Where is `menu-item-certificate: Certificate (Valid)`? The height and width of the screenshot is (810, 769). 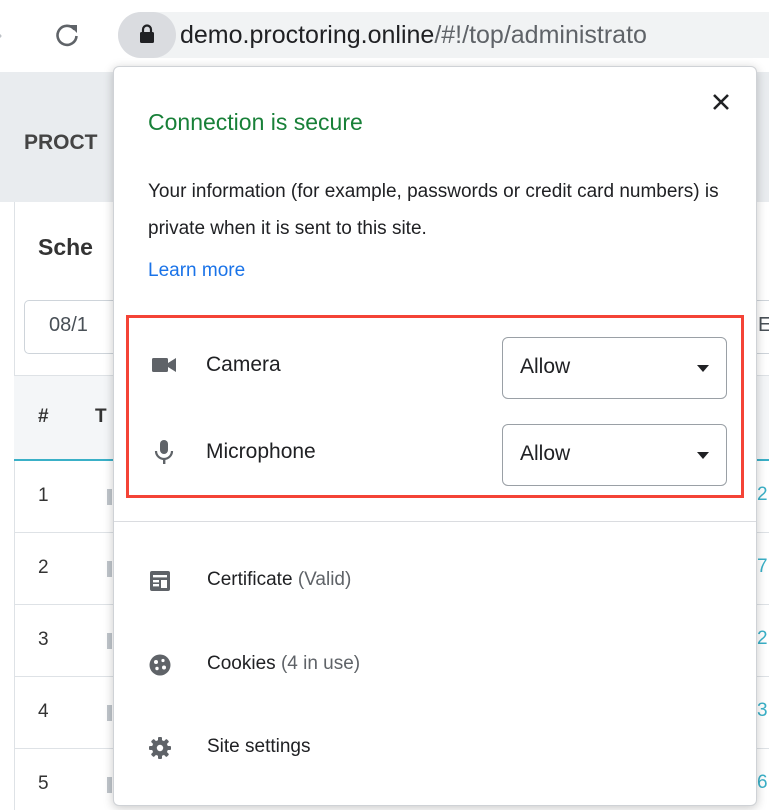
menu-item-certificate: Certificate (Valid) is located at coordinates (435, 581).